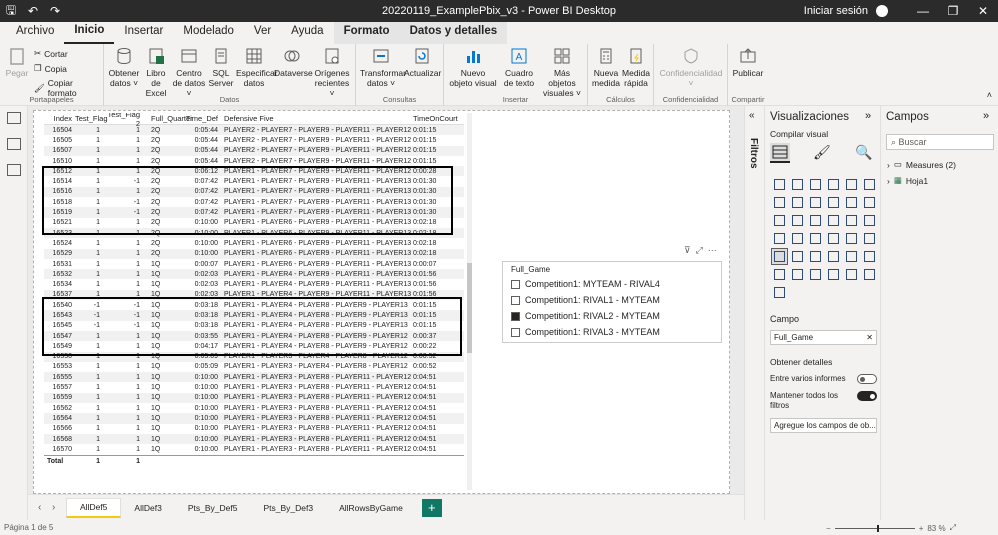 The width and height of the screenshot is (998, 535). I want to click on paginated-icon, so click(833, 274).